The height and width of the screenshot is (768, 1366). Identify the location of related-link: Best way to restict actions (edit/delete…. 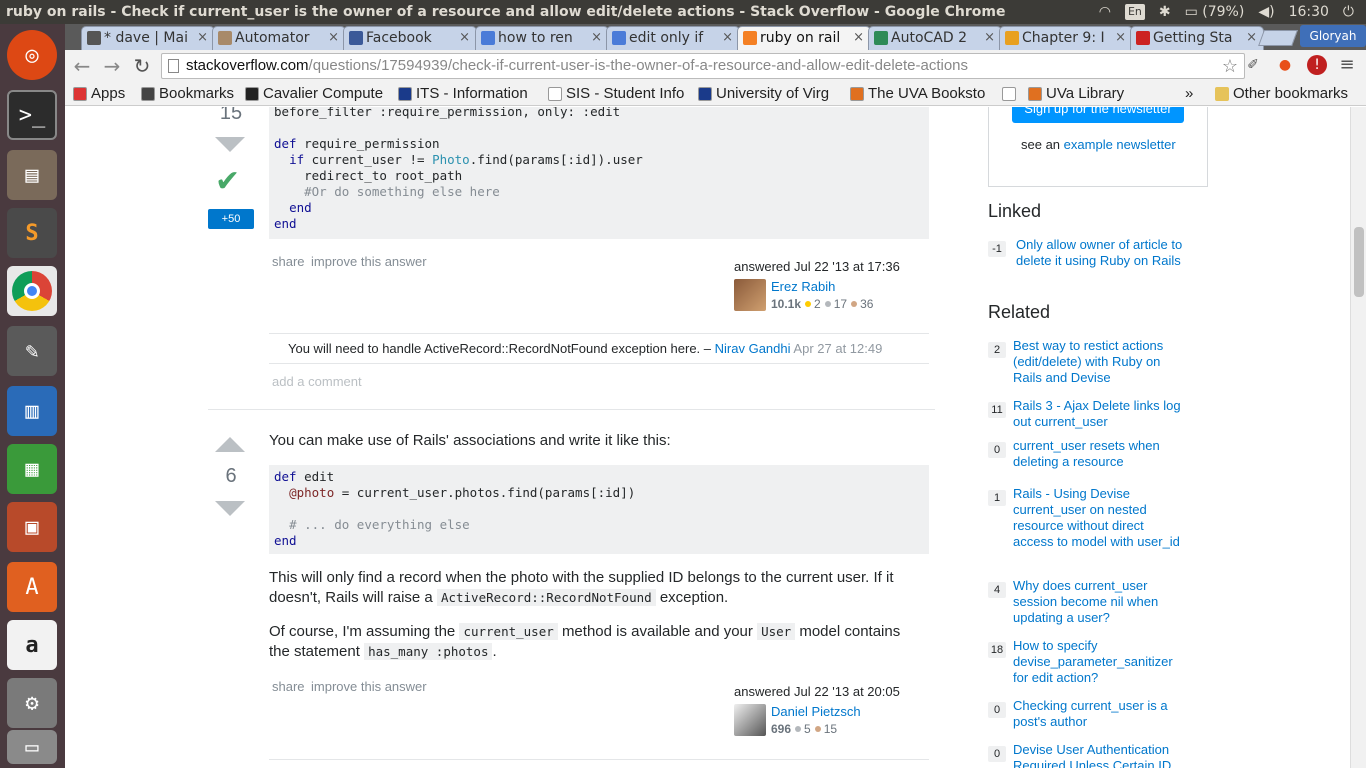
(1098, 362).